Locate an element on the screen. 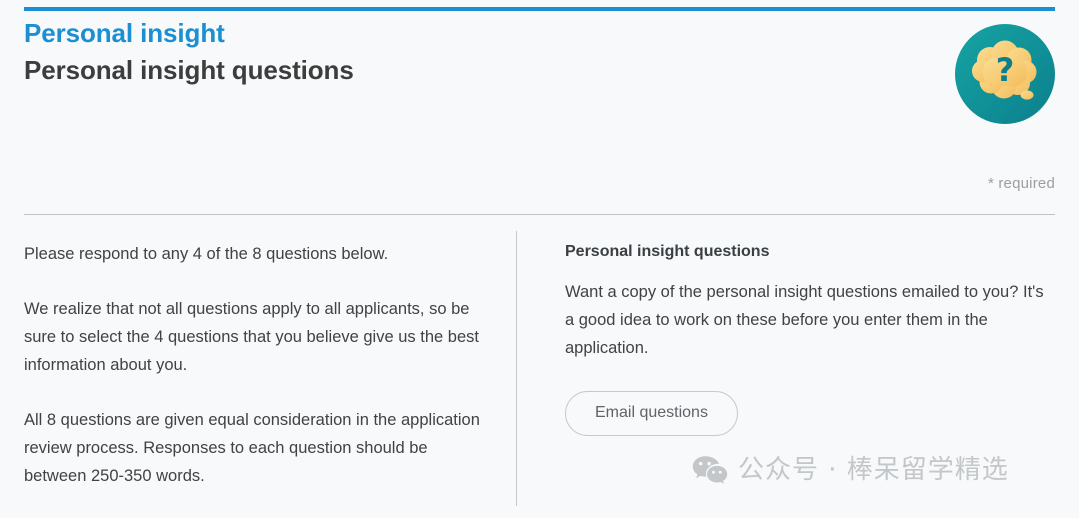 Image resolution: width=1079 pixels, height=518 pixels. email-panel-heading: Personal insight questions is located at coordinates (667, 251).